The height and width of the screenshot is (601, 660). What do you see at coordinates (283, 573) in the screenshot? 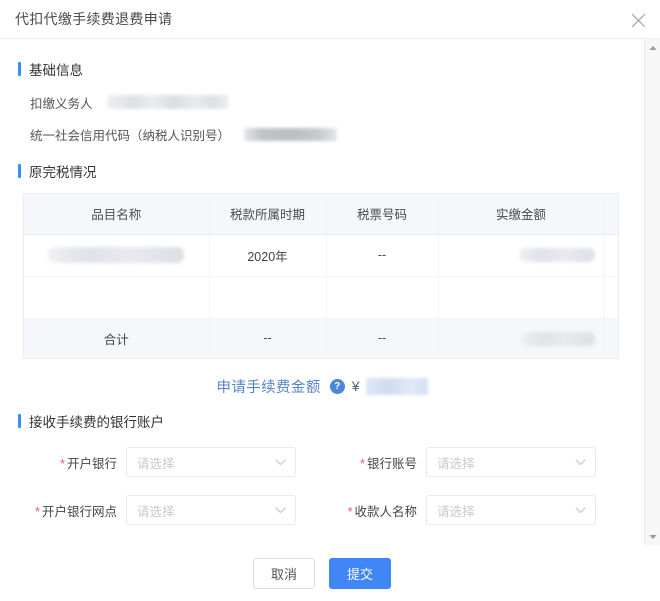
I see `cancel-button: 取消` at bounding box center [283, 573].